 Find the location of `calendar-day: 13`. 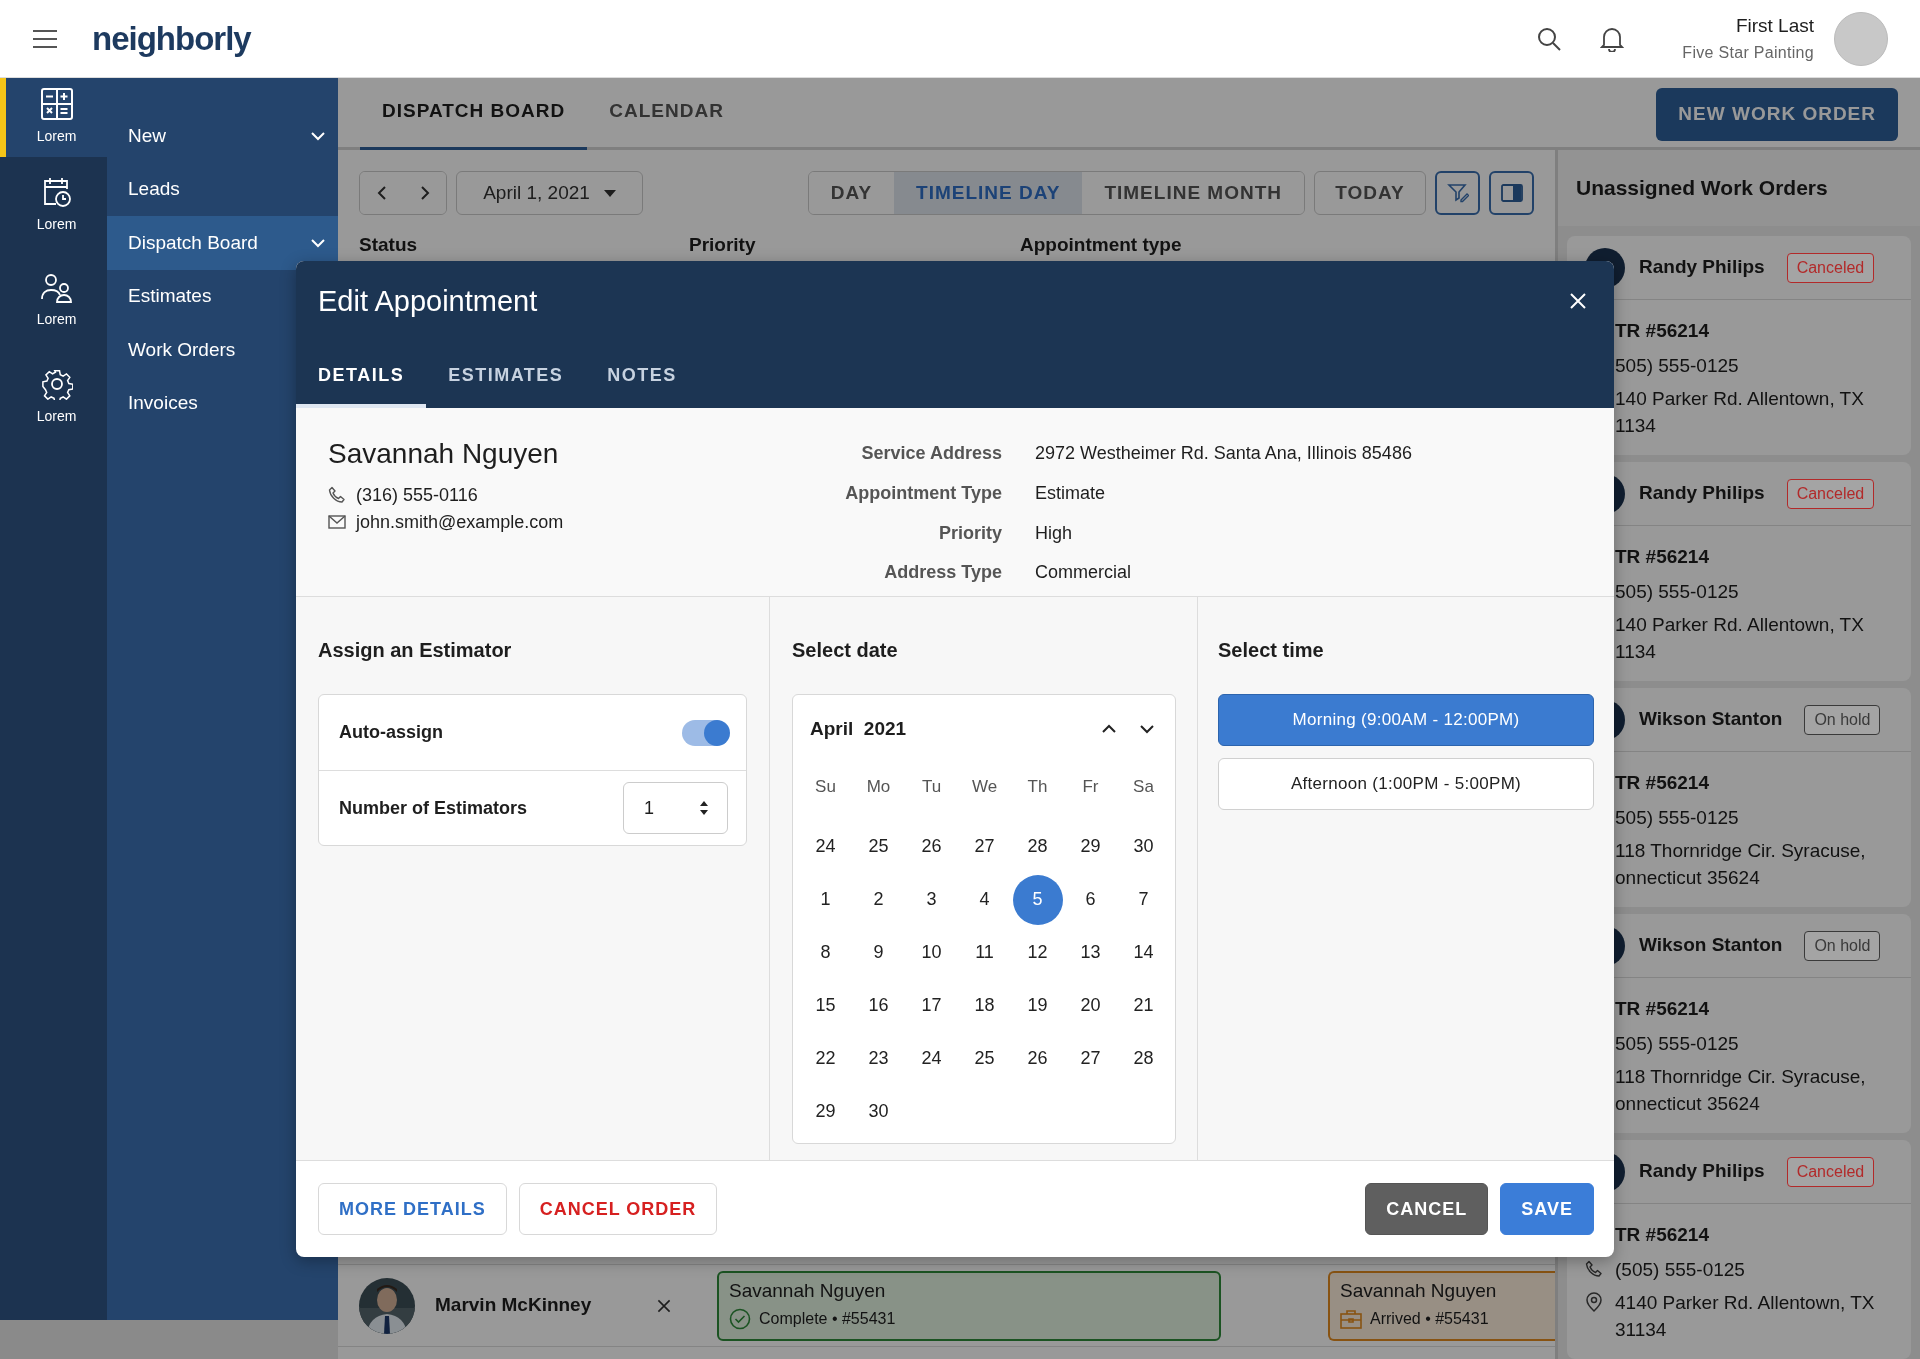

calendar-day: 13 is located at coordinates (1090, 952).